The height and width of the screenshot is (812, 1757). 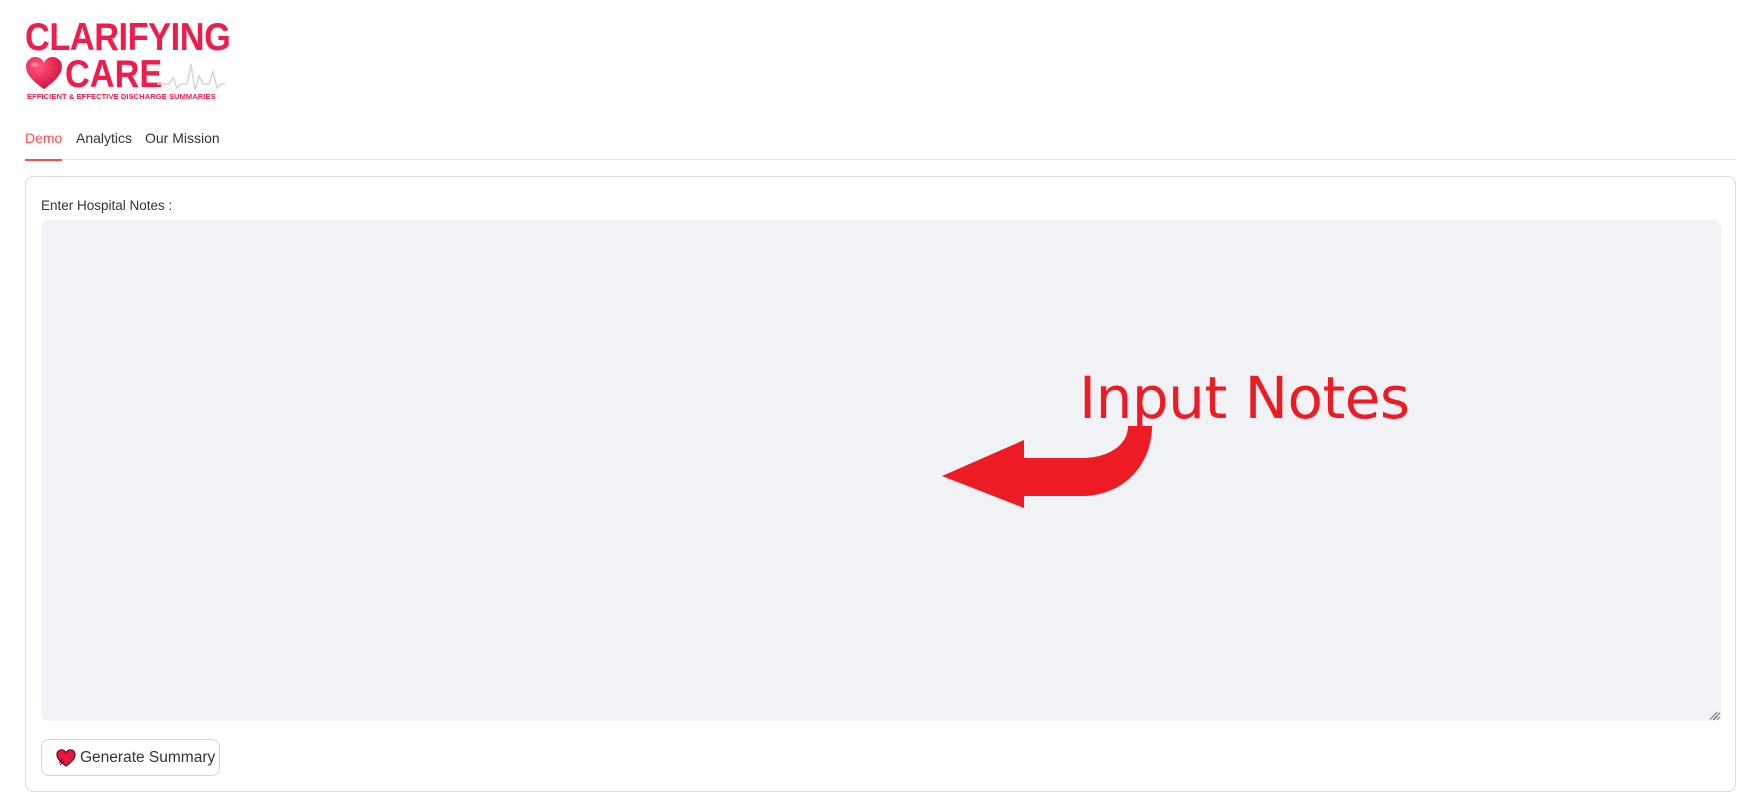 I want to click on generate-summary-label: Generate Summary, so click(x=148, y=757).